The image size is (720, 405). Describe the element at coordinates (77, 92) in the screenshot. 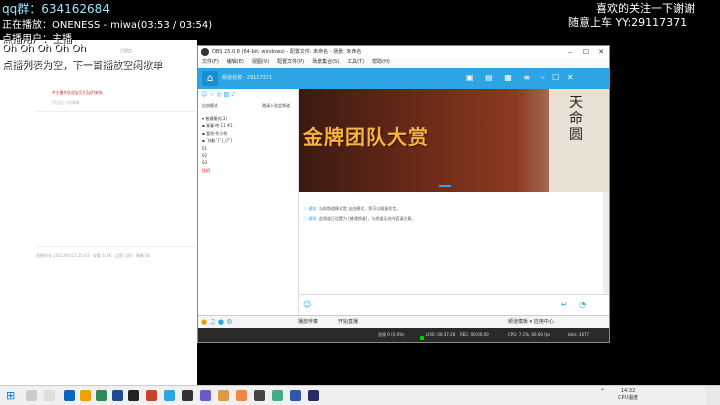

I see `chat-message: #主播#欢迎宝贝们[gif]来啦` at that location.